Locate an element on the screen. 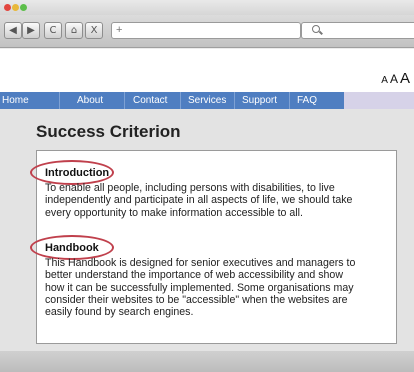  main-nav: Home About Contact Services Support FAQ is located at coordinates (207, 100).